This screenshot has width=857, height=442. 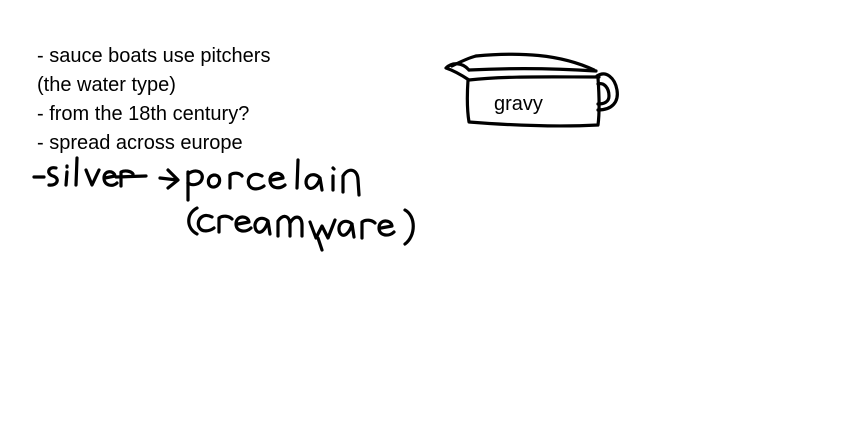 I want to click on gravy-label: gravy, so click(x=518, y=104).